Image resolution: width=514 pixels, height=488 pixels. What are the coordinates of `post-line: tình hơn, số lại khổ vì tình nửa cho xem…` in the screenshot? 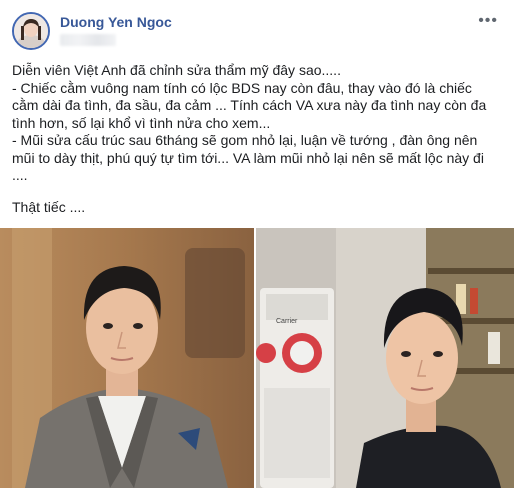 It's located at (141, 122).